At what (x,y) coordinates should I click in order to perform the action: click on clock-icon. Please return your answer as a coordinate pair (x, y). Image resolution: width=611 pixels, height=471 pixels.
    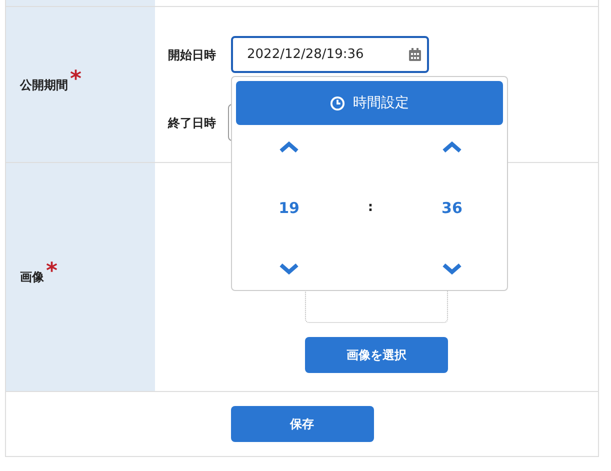
    Looking at the image, I should click on (337, 103).